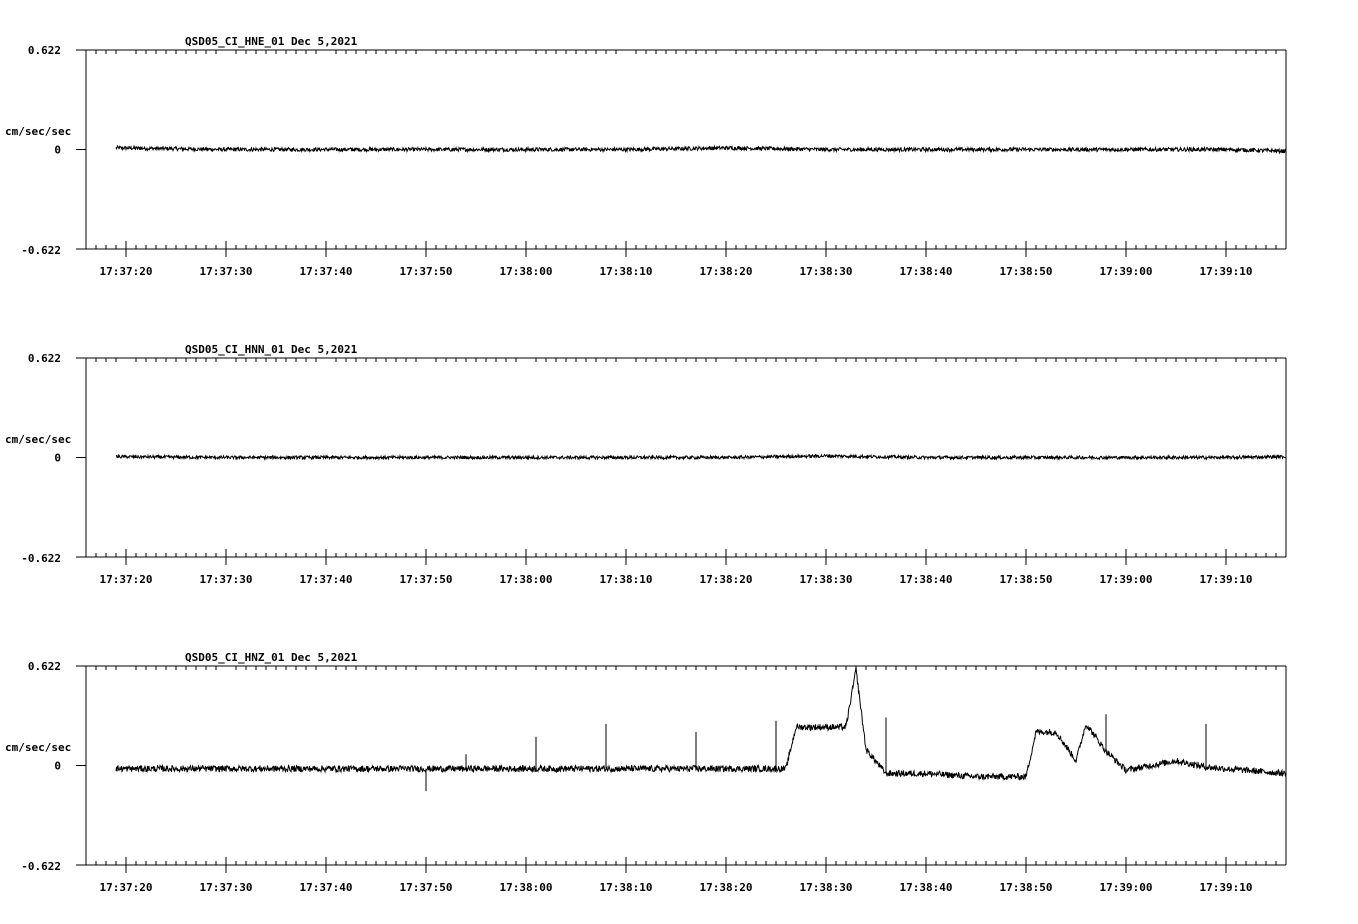  Describe the element at coordinates (271, 41) in the screenshot. I see `chart-title: QSD05_CI_HNE_01 Dec 5,2021` at that location.